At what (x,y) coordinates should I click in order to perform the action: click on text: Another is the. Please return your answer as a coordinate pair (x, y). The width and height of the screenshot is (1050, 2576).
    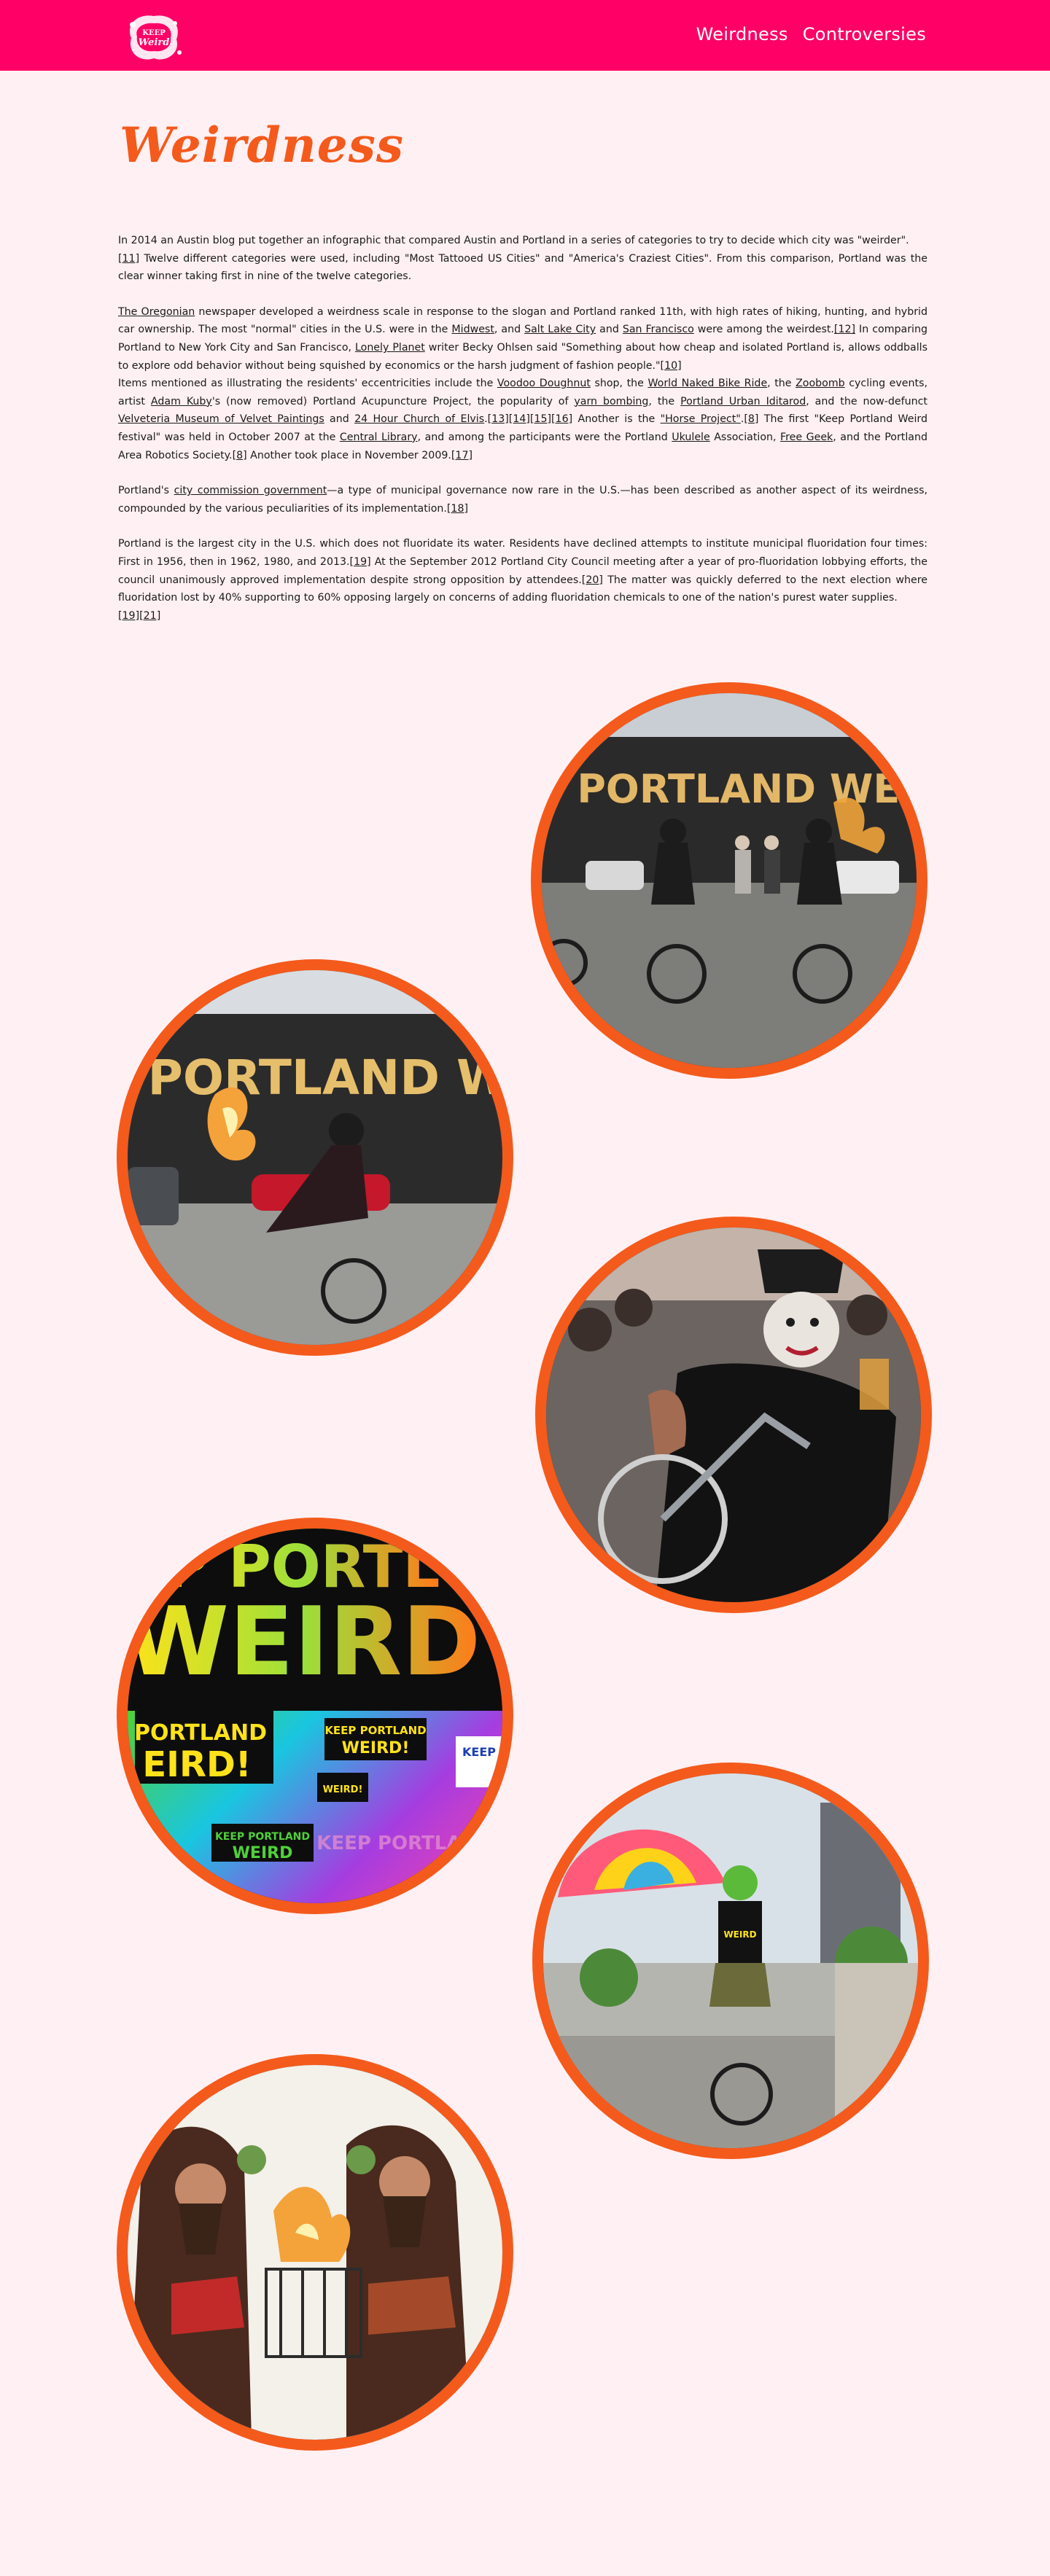
    Looking at the image, I should click on (616, 419).